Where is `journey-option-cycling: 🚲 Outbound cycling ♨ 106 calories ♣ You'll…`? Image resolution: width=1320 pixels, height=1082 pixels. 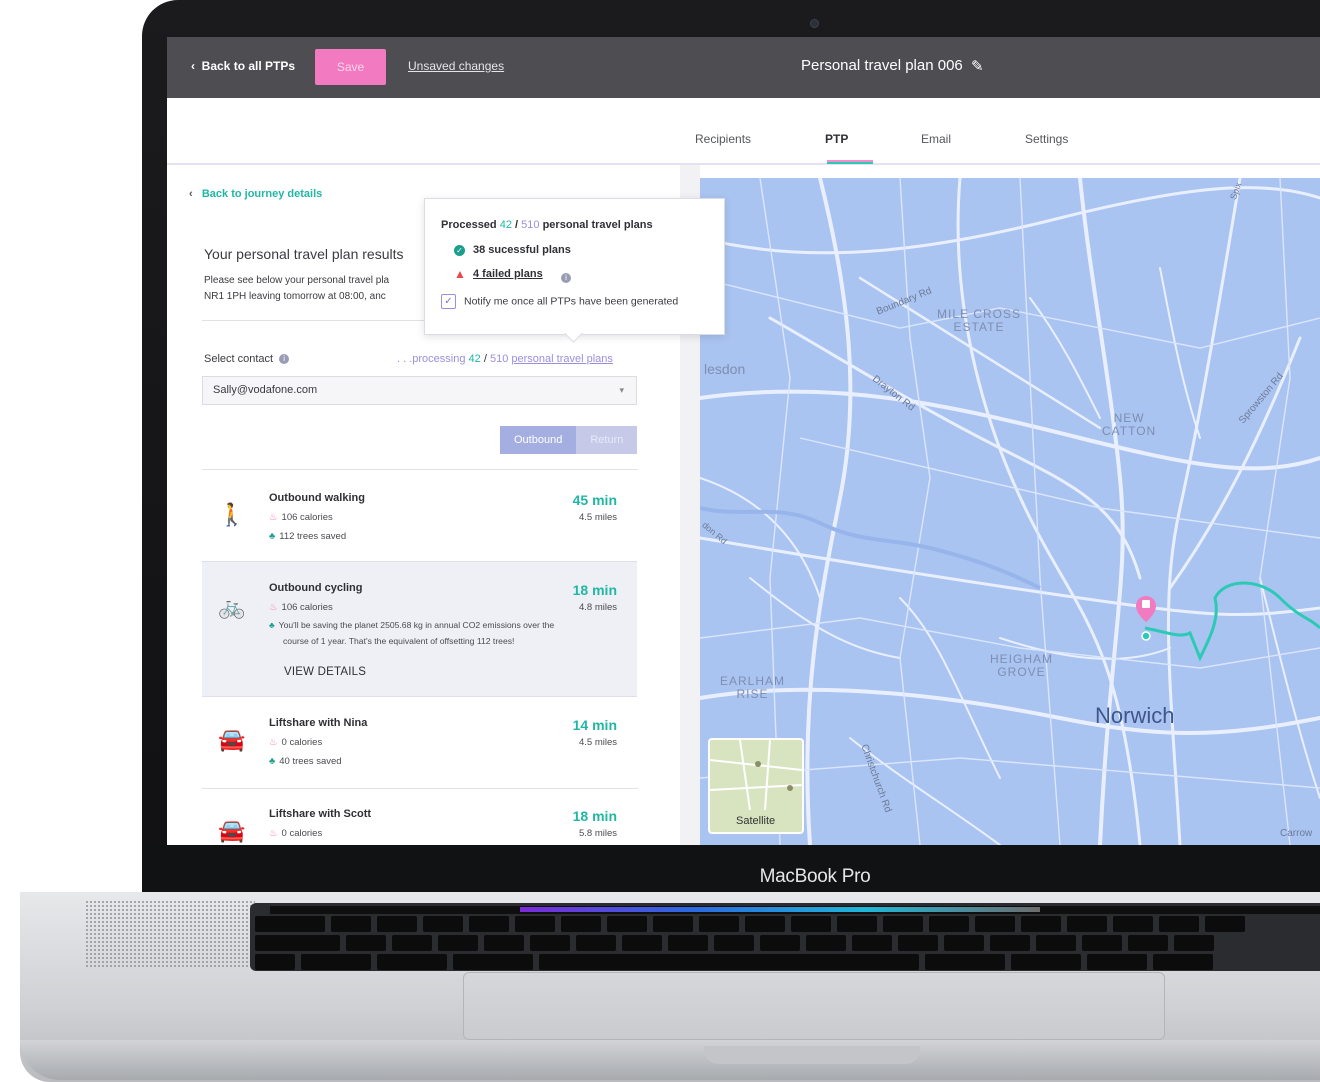 journey-option-cycling: 🚲 Outbound cycling ♨ 106 calories ♣ You'll… is located at coordinates (419, 629).